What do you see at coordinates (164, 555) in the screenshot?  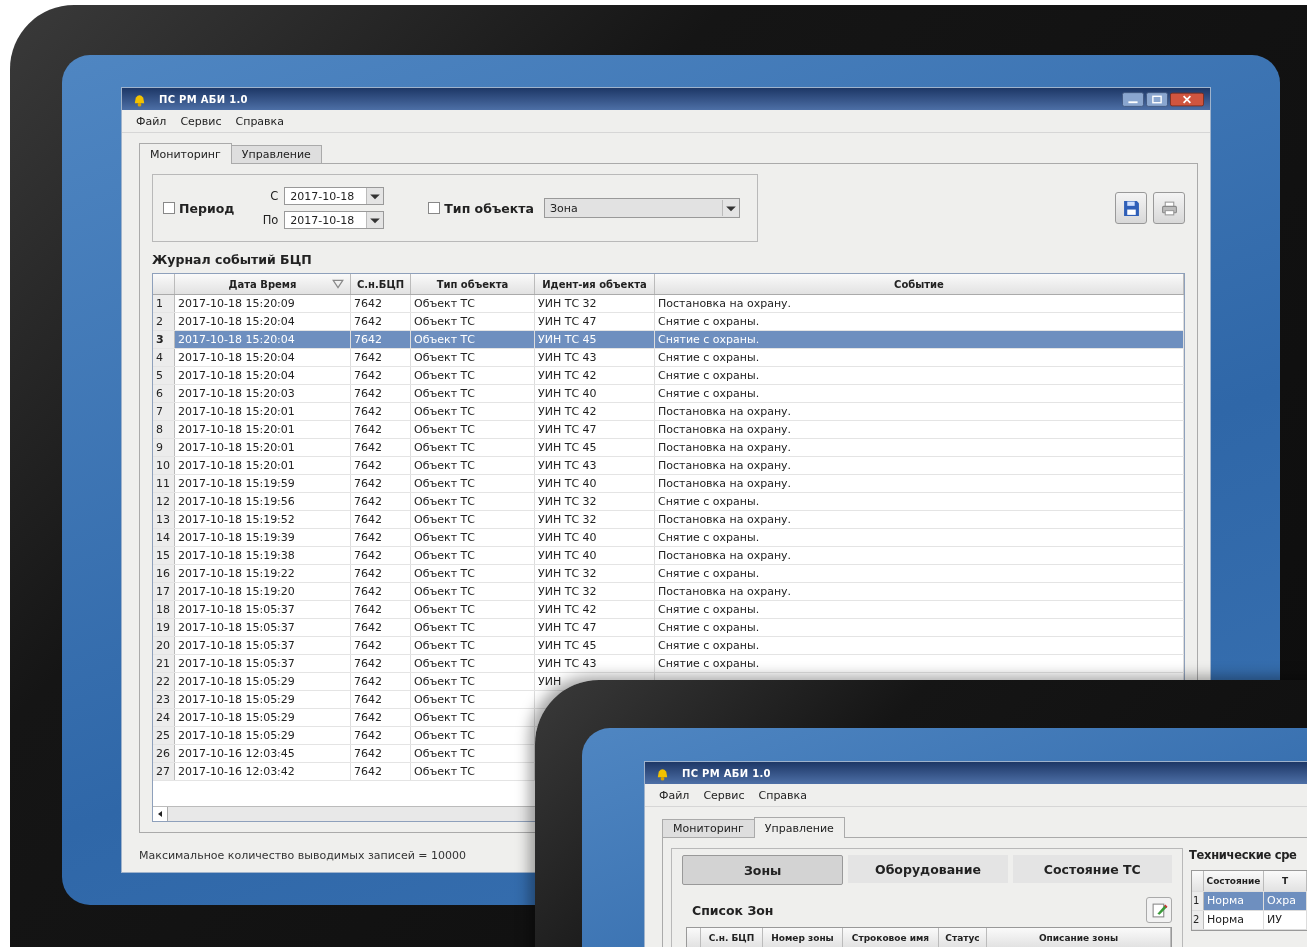 I see `row-number: 15` at bounding box center [164, 555].